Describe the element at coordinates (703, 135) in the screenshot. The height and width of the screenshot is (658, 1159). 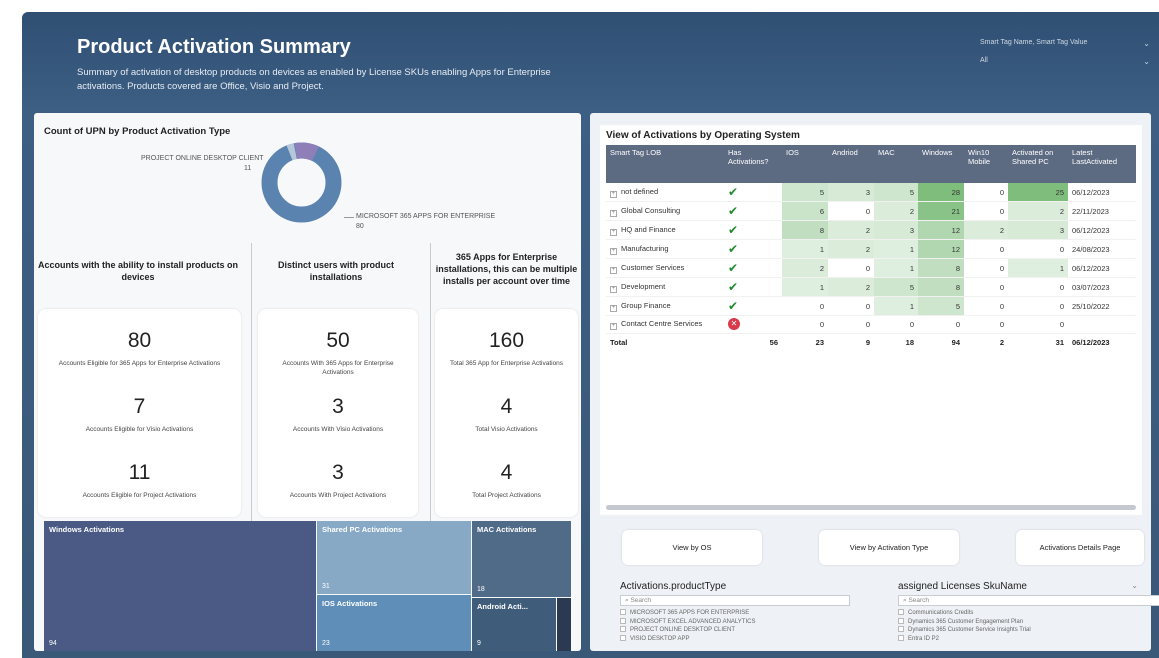
I see `table-title: View of Activations by Operating System` at that location.